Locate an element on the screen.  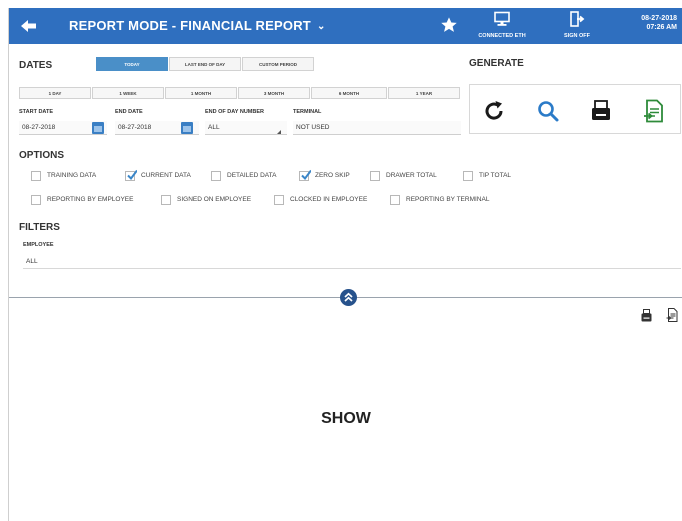
dropdown-arrow-icon is located at coordinates (279, 132).